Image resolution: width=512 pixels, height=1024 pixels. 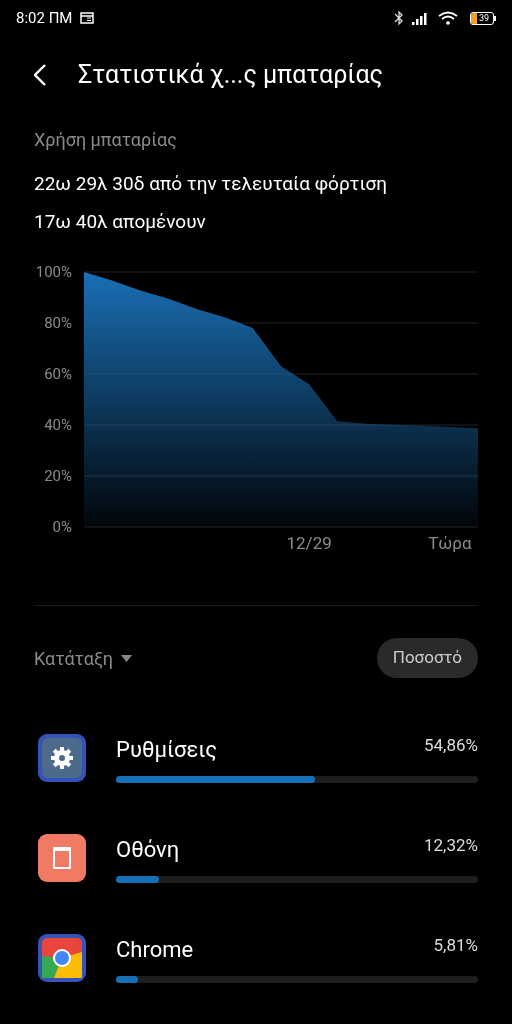 What do you see at coordinates (309, 543) in the screenshot?
I see `axis-label: 12/29` at bounding box center [309, 543].